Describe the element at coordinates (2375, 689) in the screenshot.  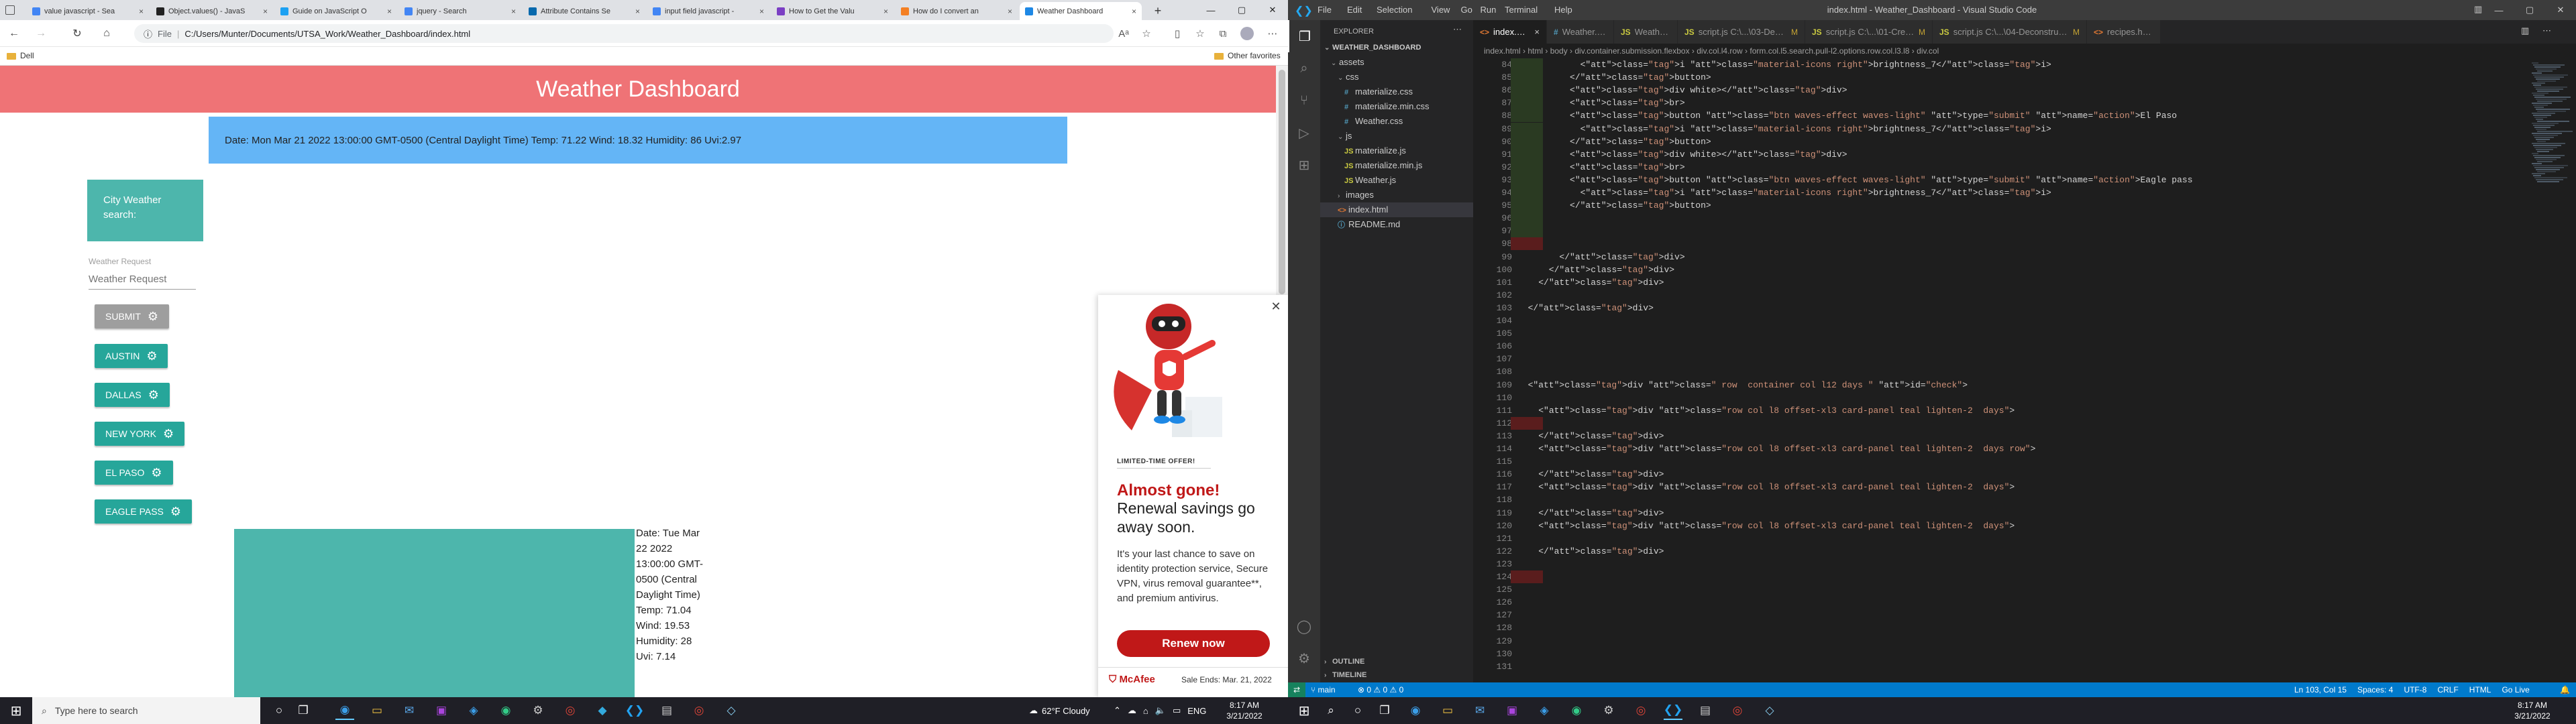
I see `status-item: Spaces: 4` at that location.